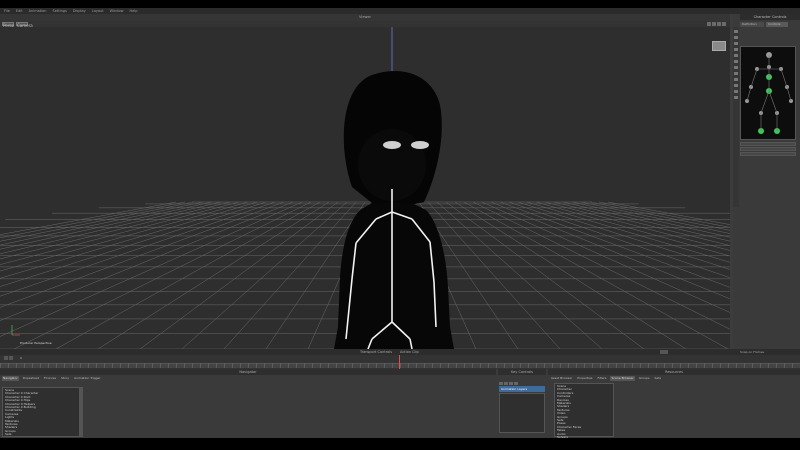 The height and width of the screenshot is (450, 800). I want to click on display-mode-icon, so click(709, 24).